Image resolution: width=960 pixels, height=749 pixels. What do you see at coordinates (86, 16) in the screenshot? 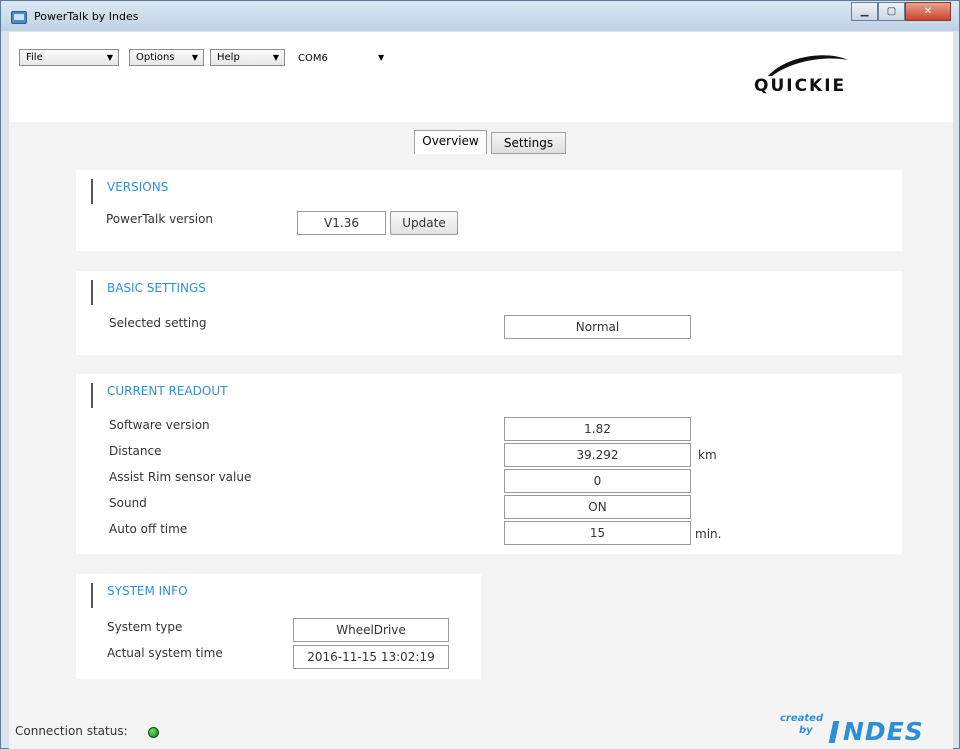
I see `window-title: PowerTalk by Indes` at bounding box center [86, 16].